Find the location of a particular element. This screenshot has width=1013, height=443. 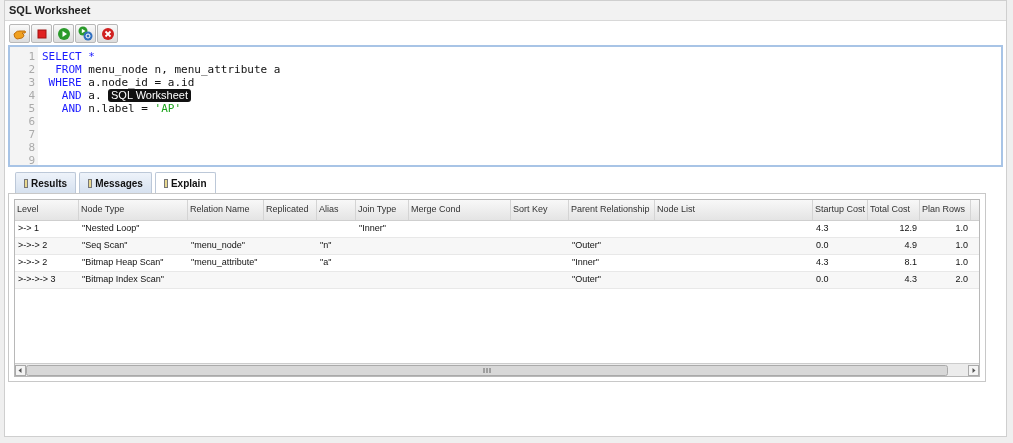

column-header: Level is located at coordinates (47, 210).